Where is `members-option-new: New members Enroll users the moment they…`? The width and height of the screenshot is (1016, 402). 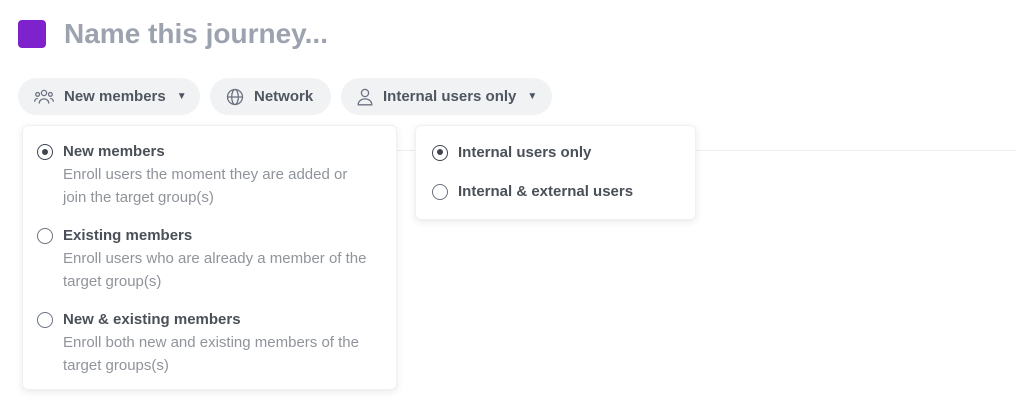
members-option-new: New members Enroll users the moment they… is located at coordinates (205, 175).